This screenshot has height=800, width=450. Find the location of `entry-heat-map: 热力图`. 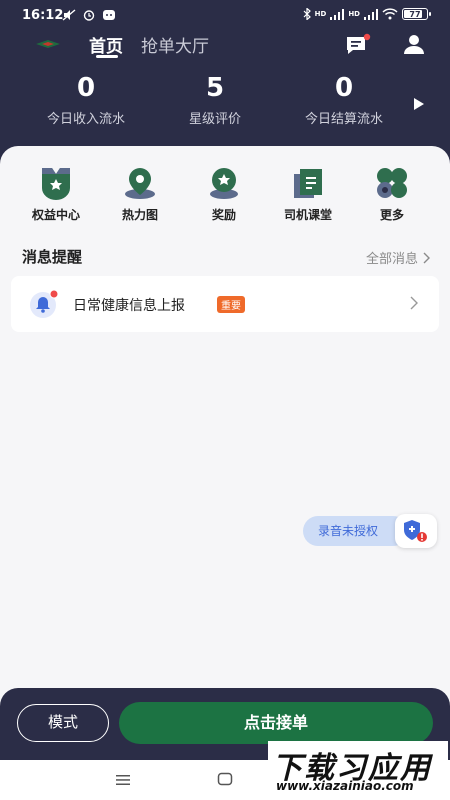

entry-heat-map: 热力图 is located at coordinates (140, 194).